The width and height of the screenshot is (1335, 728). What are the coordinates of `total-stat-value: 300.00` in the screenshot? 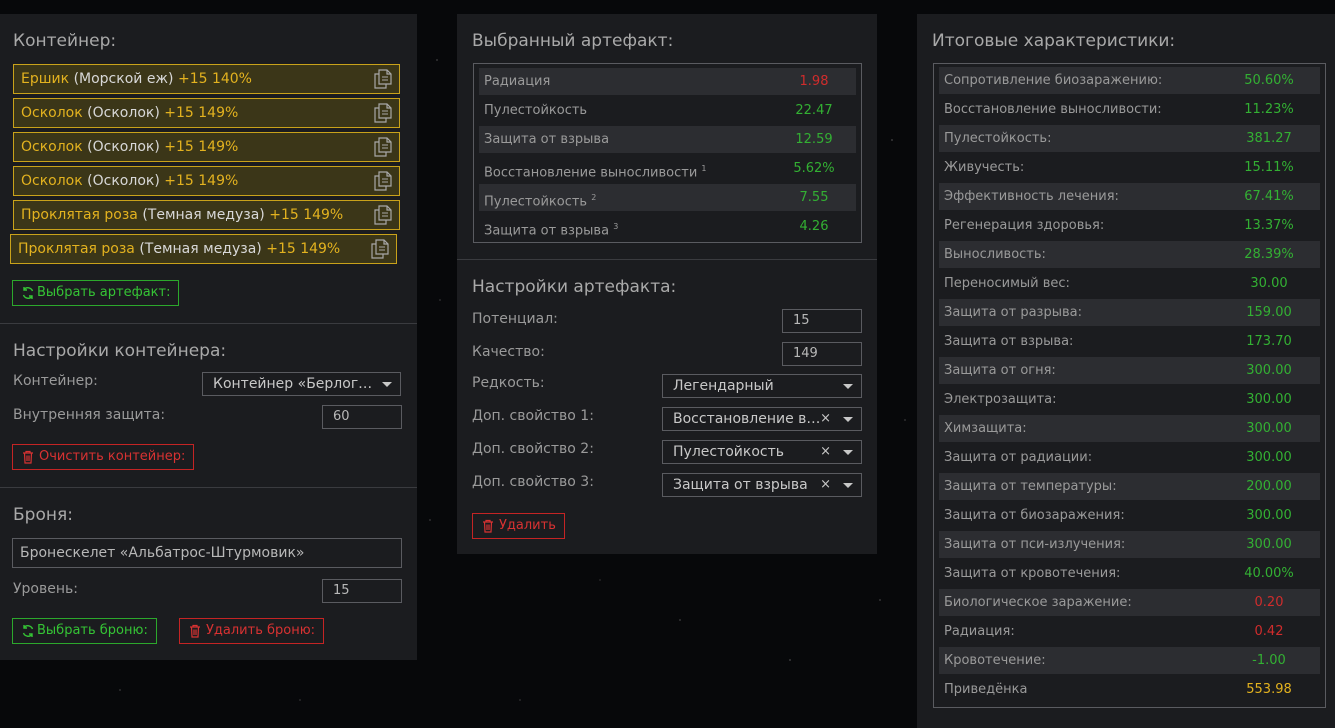 It's located at (1269, 399).